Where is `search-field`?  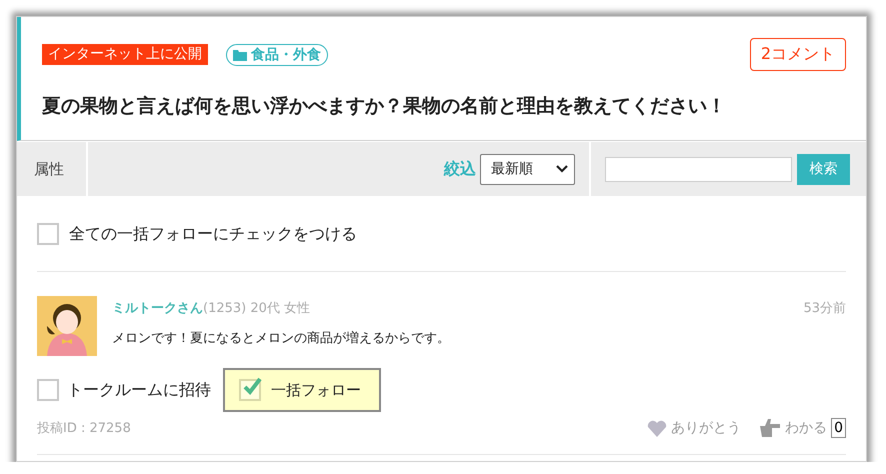
search-field is located at coordinates (698, 169).